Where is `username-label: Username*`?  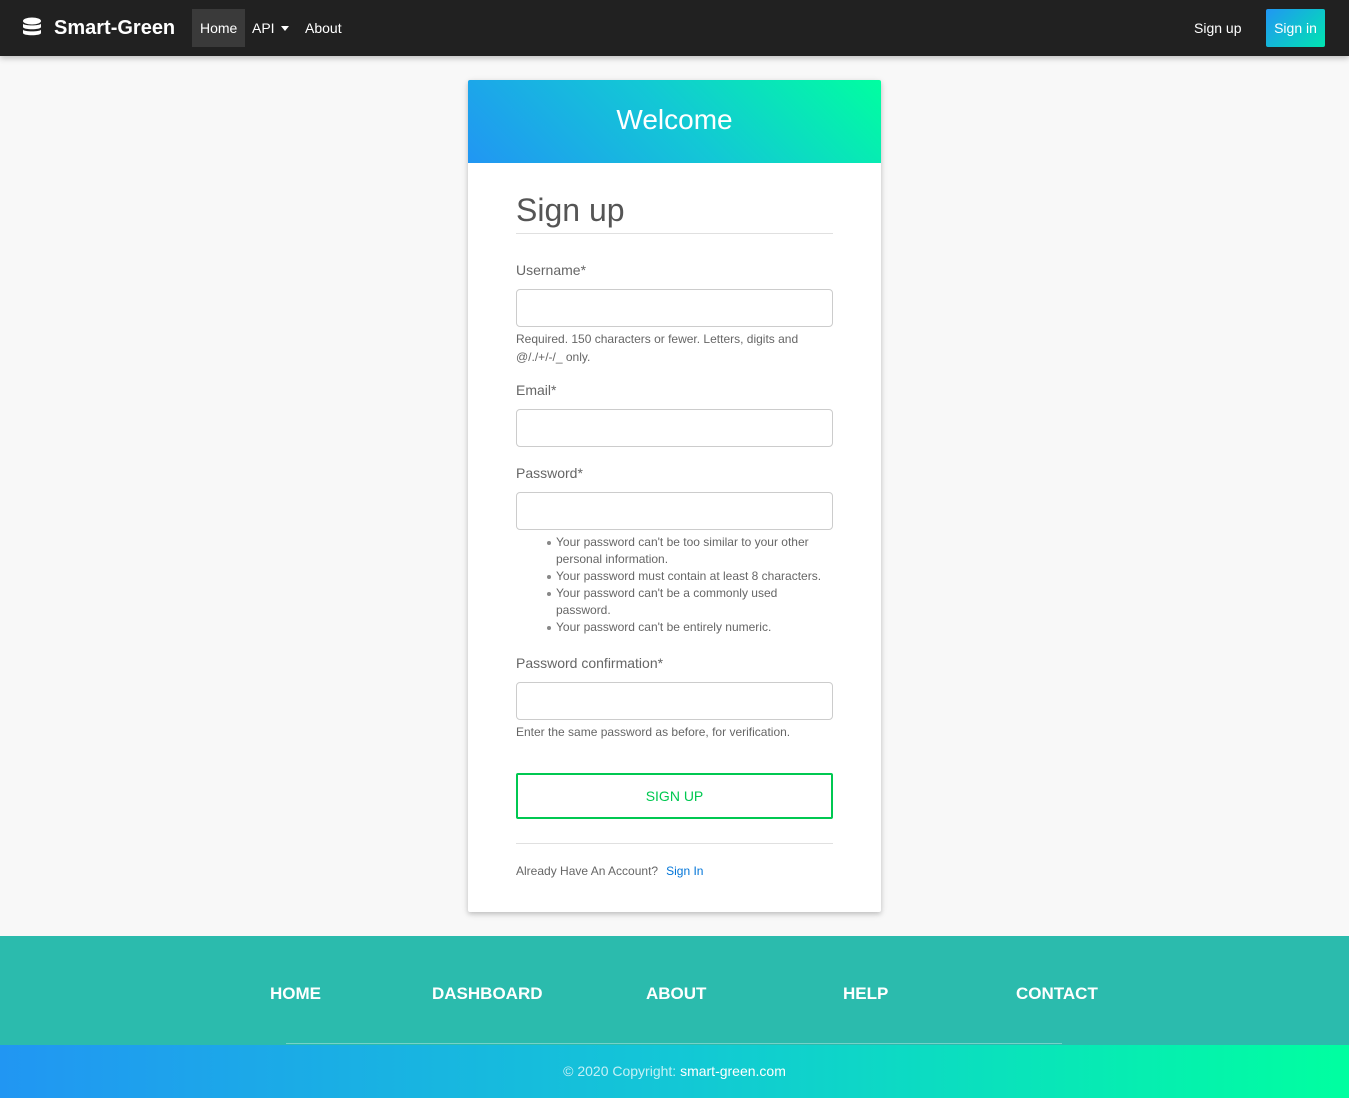 username-label: Username* is located at coordinates (551, 270).